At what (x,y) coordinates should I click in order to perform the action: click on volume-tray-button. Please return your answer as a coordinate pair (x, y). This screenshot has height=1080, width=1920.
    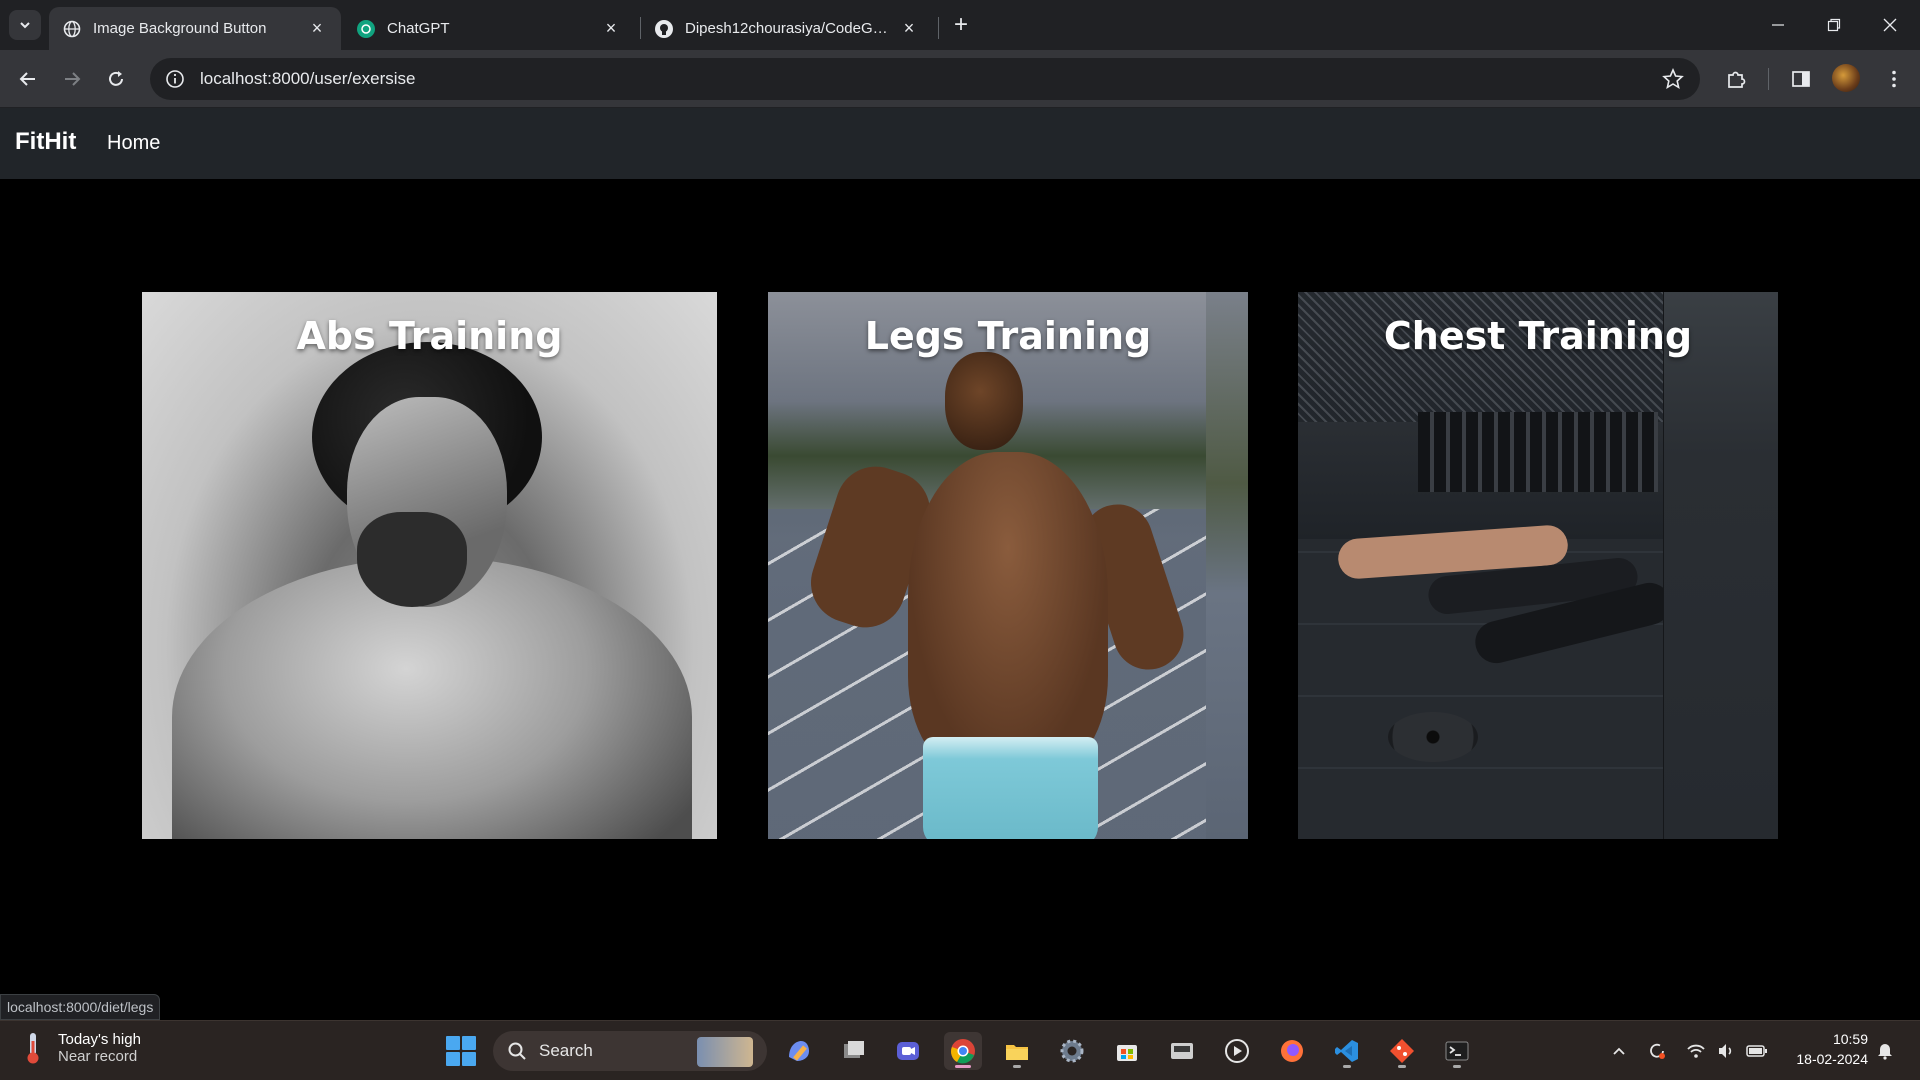
    Looking at the image, I should click on (1726, 1051).